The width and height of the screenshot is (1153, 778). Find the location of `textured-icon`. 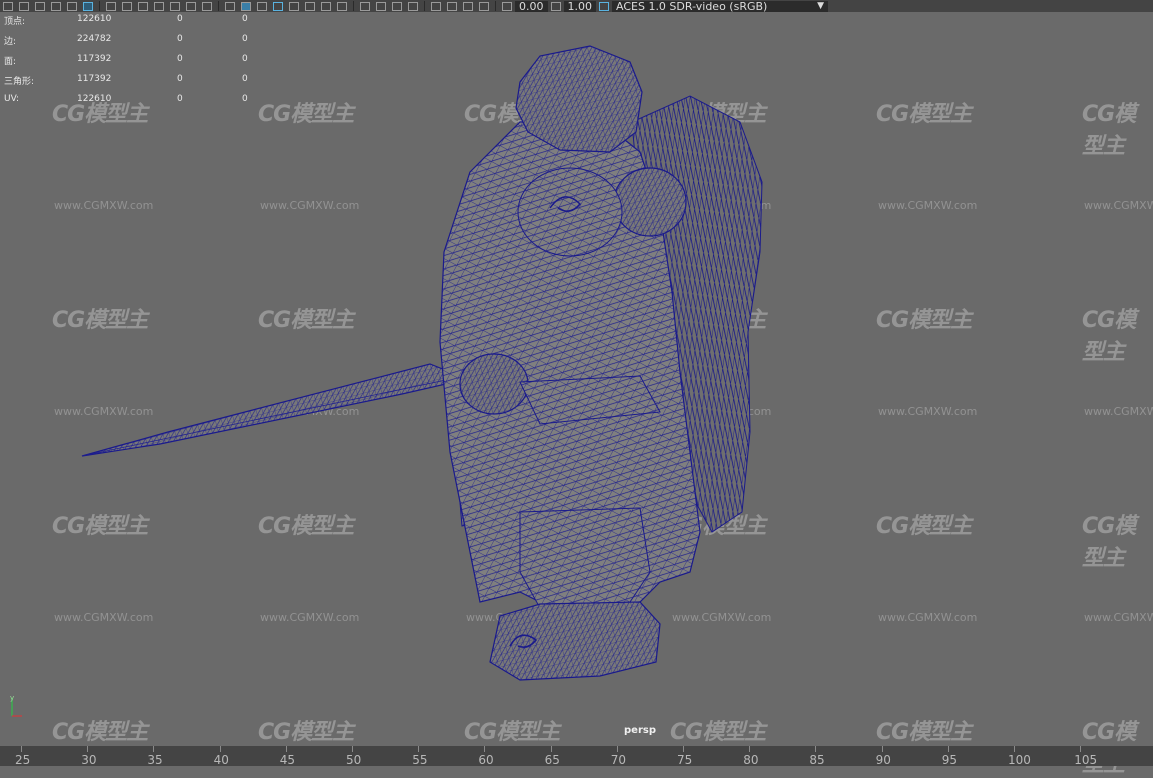

textured-icon is located at coordinates (294, 6).